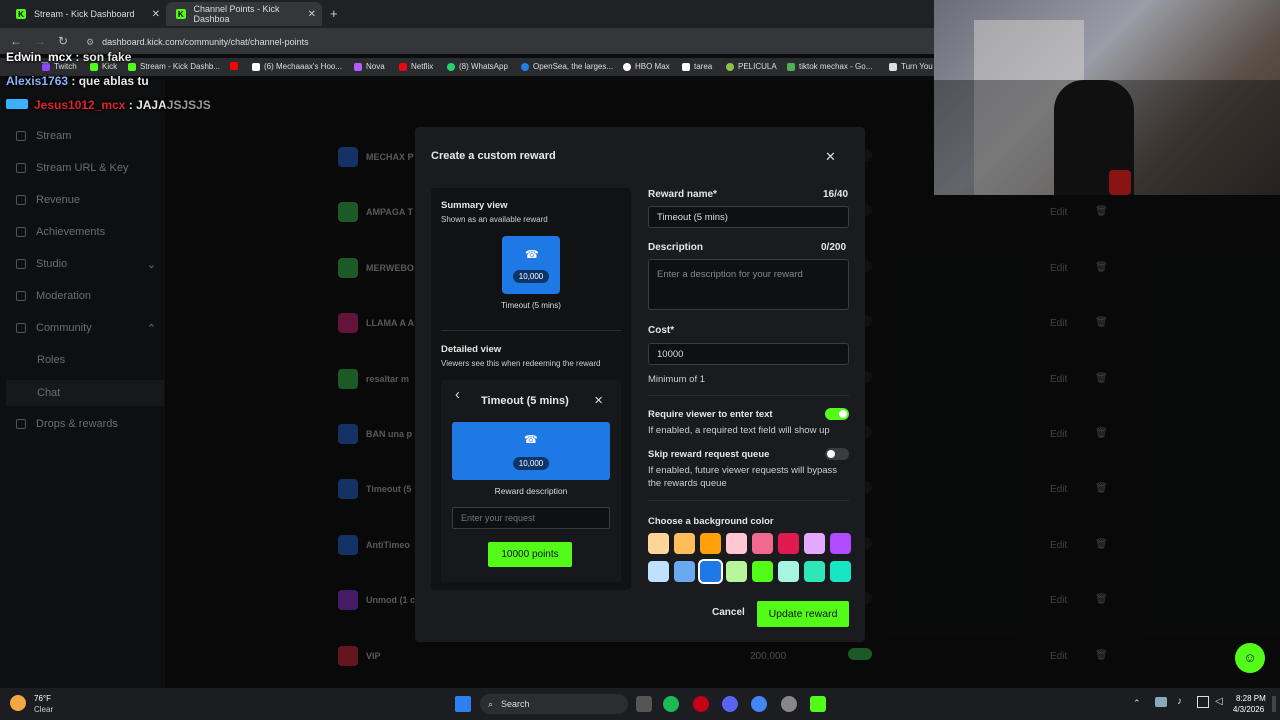  Describe the element at coordinates (644, 704) in the screenshot. I see `task-view-icon` at that location.